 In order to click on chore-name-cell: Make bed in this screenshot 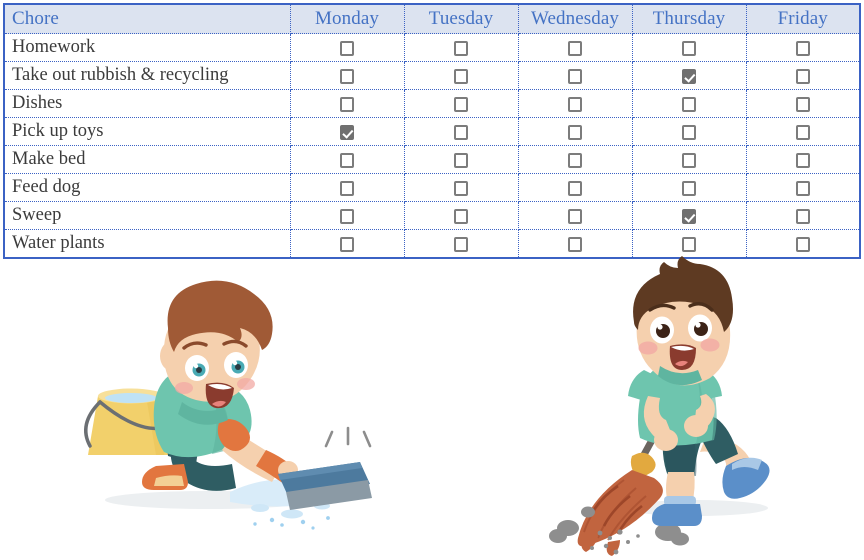, I will do `click(147, 159)`.